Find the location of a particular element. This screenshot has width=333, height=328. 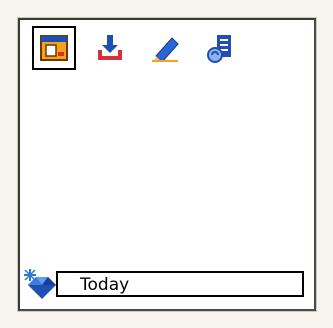

download-icon is located at coordinates (110, 47).